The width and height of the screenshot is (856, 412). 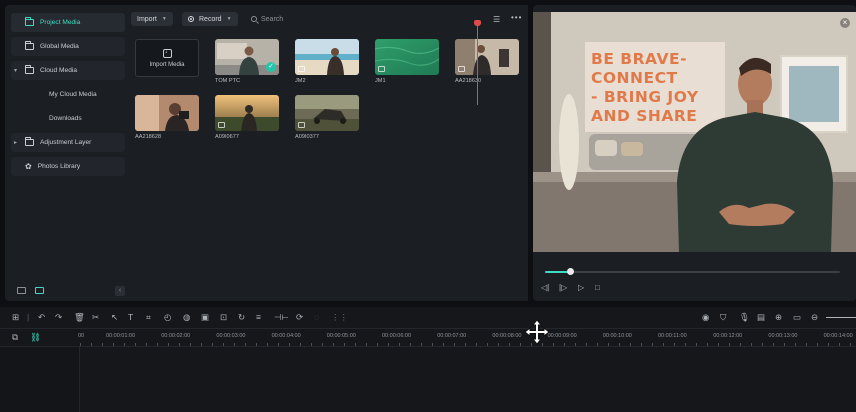 What do you see at coordinates (814, 317) in the screenshot?
I see `zoom-out-icon: ⊖` at bounding box center [814, 317].